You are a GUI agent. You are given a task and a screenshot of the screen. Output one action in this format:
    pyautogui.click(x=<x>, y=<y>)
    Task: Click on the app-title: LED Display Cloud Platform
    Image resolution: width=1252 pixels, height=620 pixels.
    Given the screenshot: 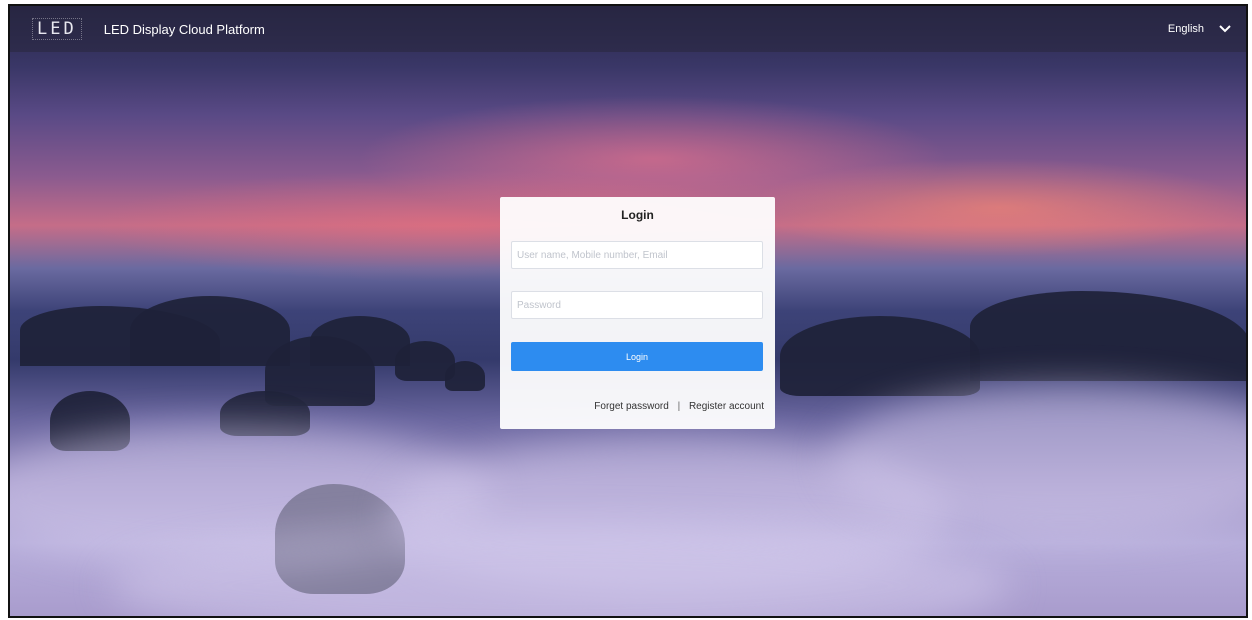 What is the action you would take?
    pyautogui.click(x=184, y=29)
    